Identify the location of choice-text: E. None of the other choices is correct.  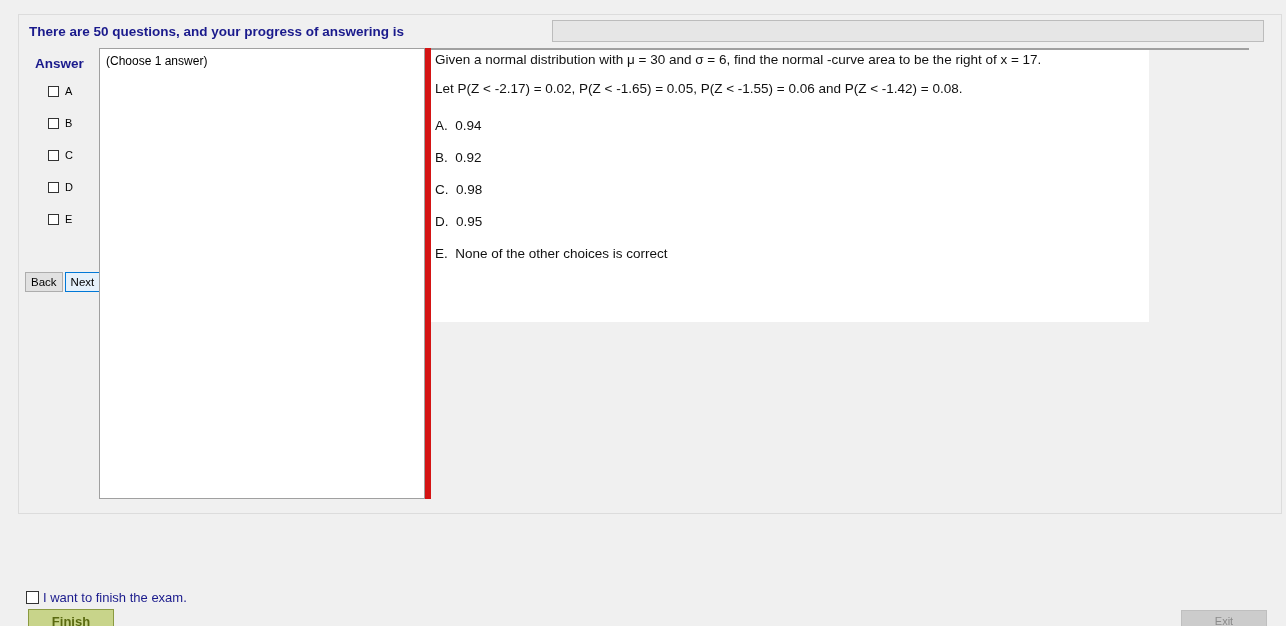
(552, 253).